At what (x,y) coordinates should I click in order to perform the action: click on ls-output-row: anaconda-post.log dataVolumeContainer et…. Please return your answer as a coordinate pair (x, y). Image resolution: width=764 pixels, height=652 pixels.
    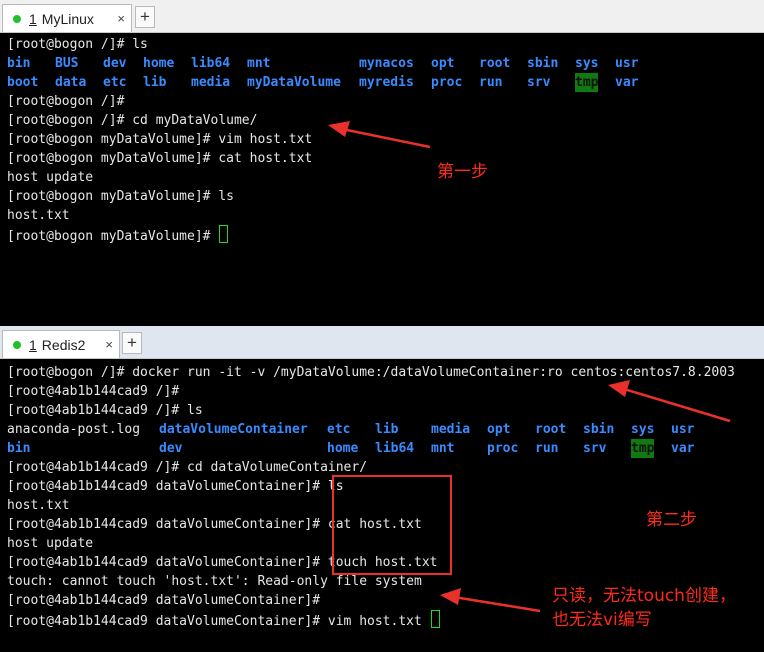
    Looking at the image, I should click on (367, 429).